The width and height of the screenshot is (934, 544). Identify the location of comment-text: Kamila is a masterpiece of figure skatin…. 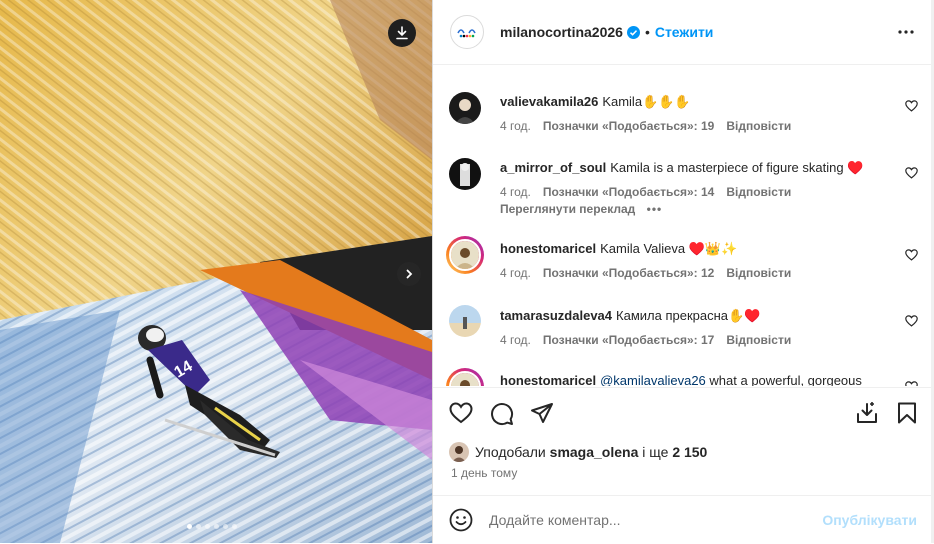
(737, 167).